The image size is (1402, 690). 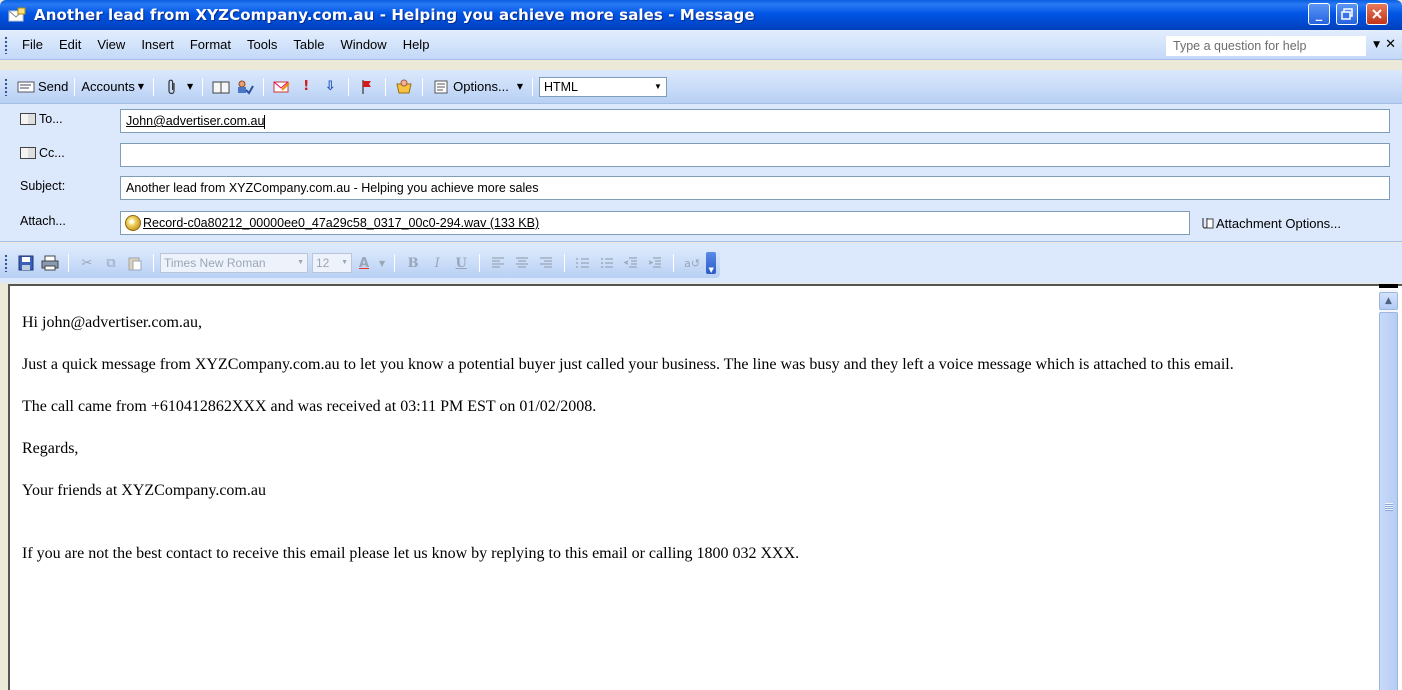 What do you see at coordinates (50, 448) in the screenshot?
I see `body-closing: Regards,` at bounding box center [50, 448].